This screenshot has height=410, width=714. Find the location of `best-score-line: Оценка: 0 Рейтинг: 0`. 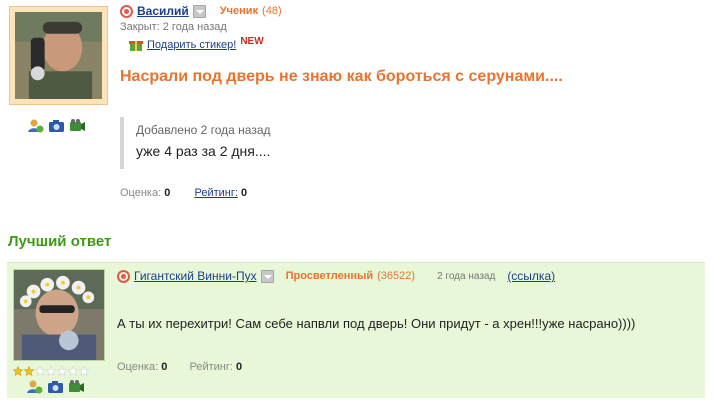

best-score-line: Оценка: 0 Рейтинг: 0 is located at coordinates (179, 367).